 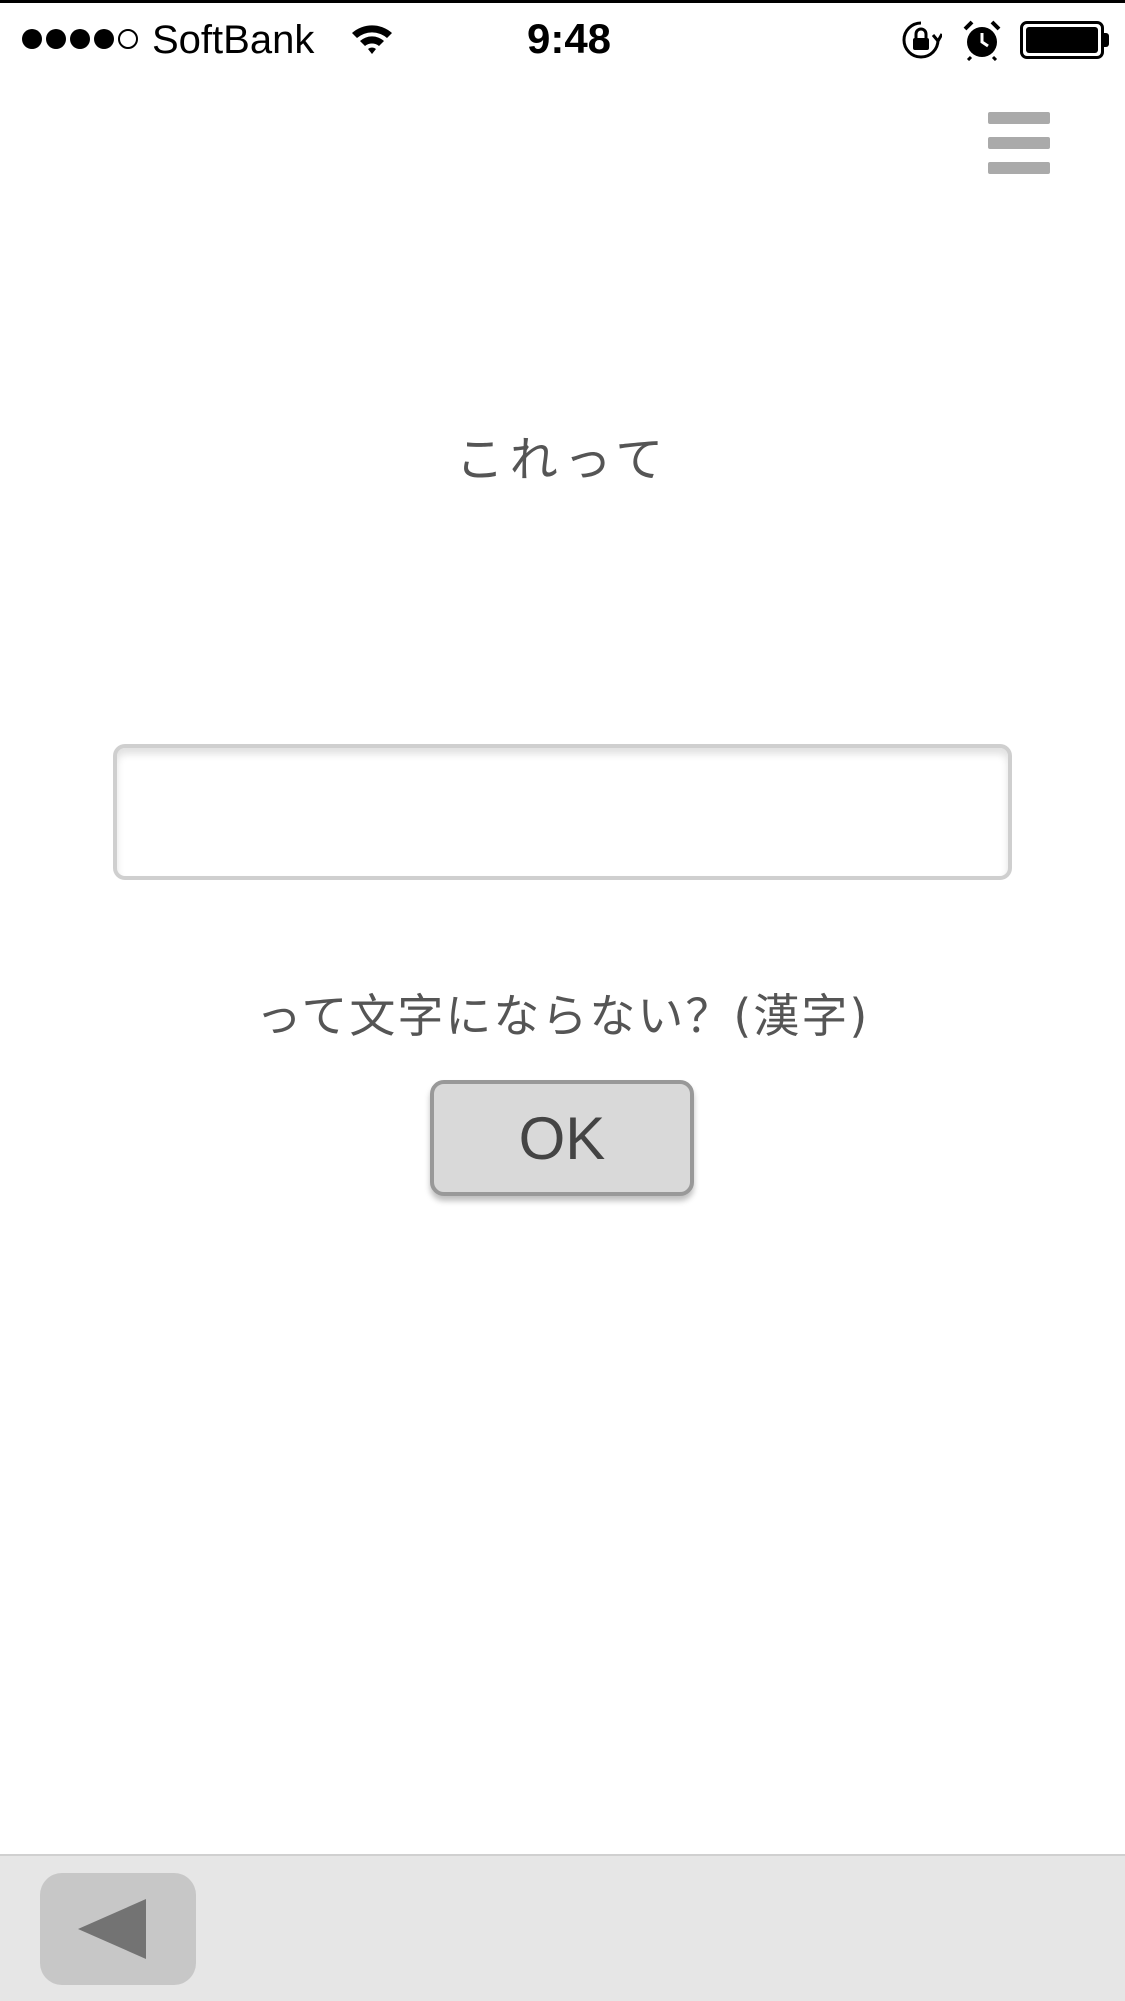 I want to click on back-arrow-icon, so click(x=112, y=1929).